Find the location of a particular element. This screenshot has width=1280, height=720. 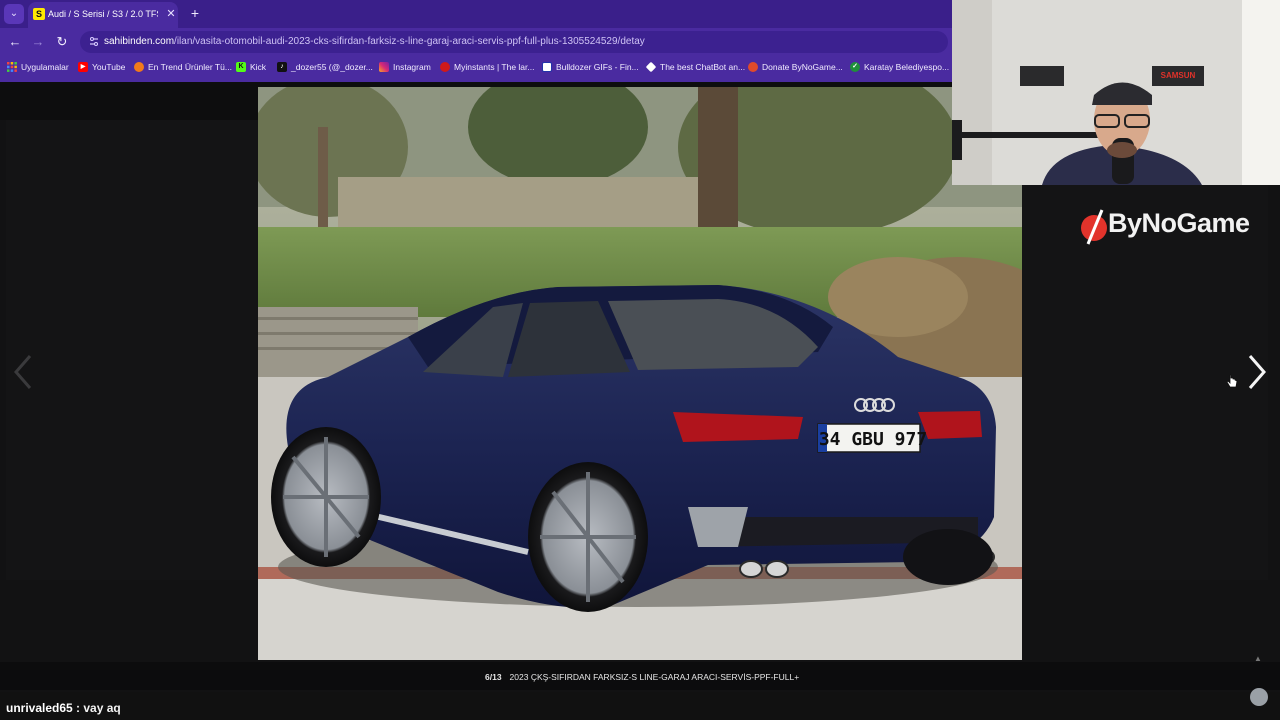

bynogame-logo: ByNoGame is located at coordinates (1165, 226).